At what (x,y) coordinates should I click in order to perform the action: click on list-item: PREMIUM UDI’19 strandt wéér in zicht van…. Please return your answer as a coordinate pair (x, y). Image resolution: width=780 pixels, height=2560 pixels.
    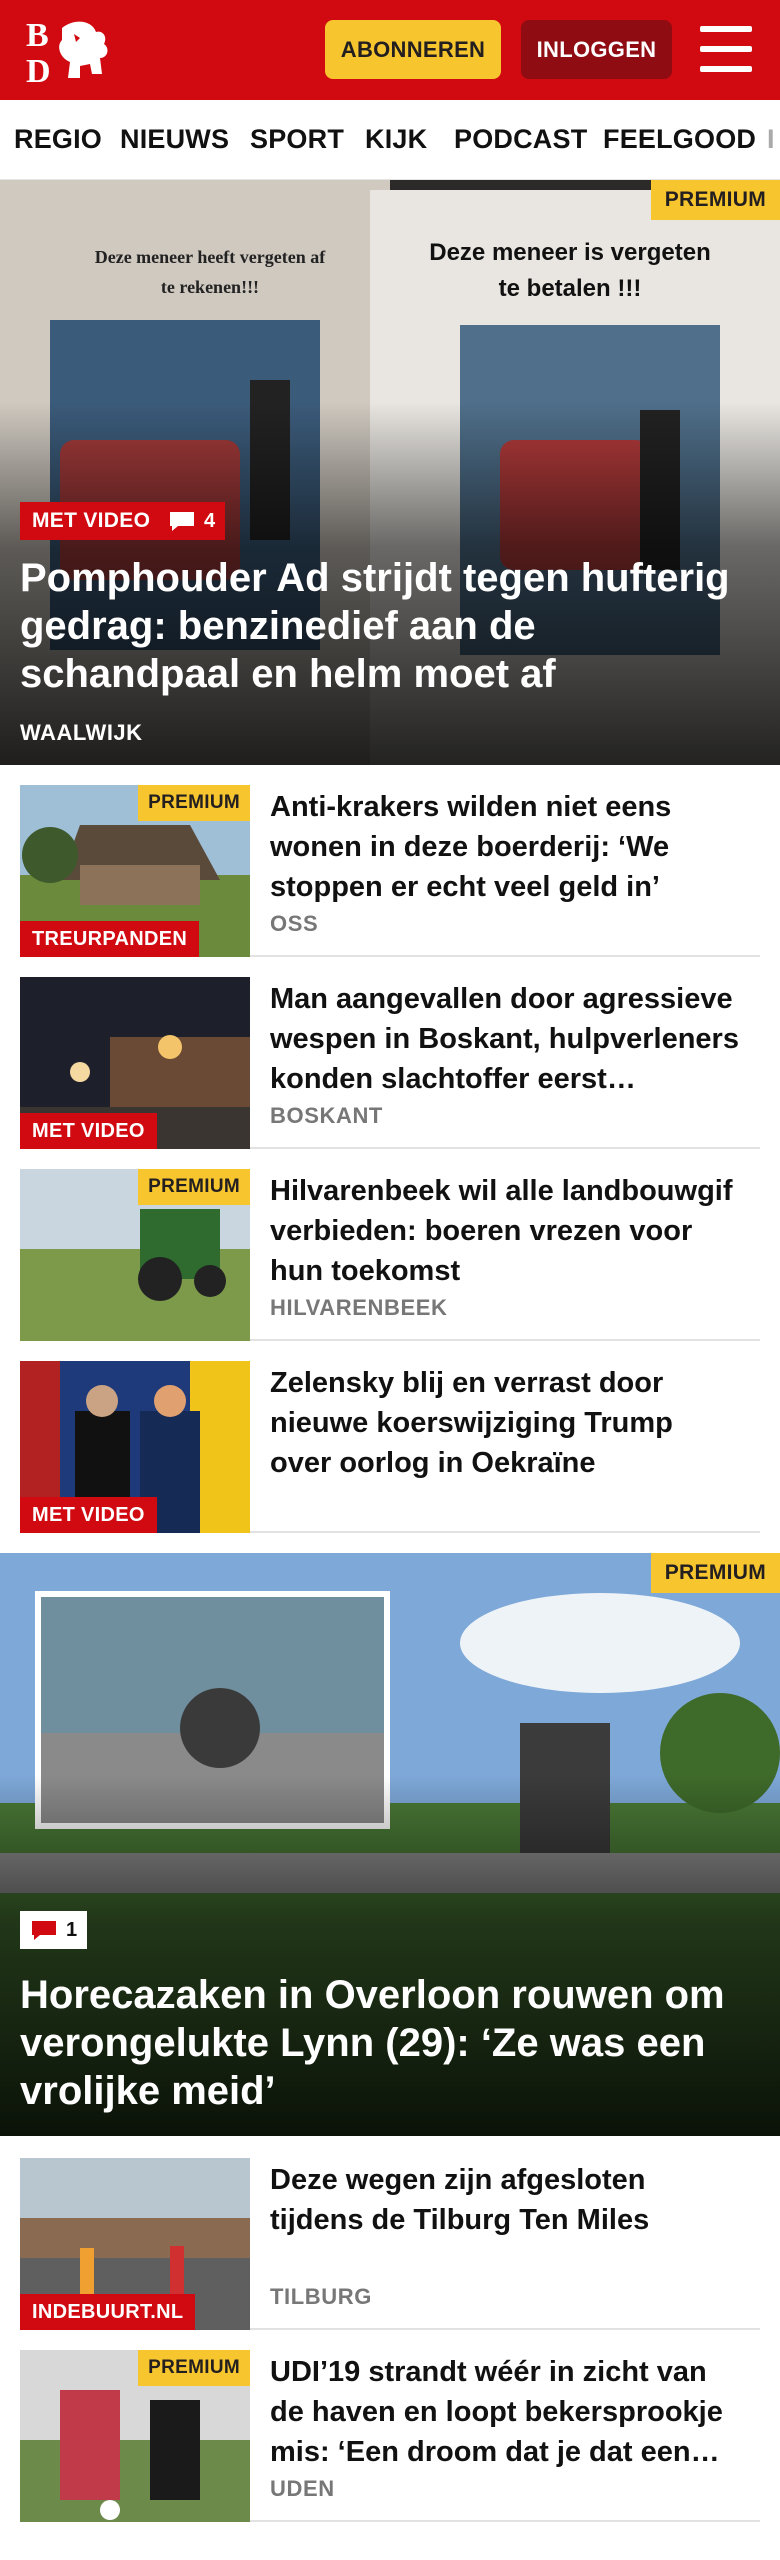
    Looking at the image, I should click on (390, 2436).